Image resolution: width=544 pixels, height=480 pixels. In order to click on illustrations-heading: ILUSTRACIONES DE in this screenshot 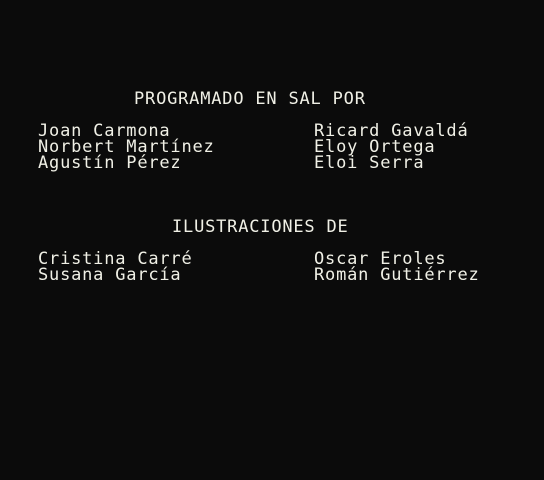, I will do `click(260, 227)`.